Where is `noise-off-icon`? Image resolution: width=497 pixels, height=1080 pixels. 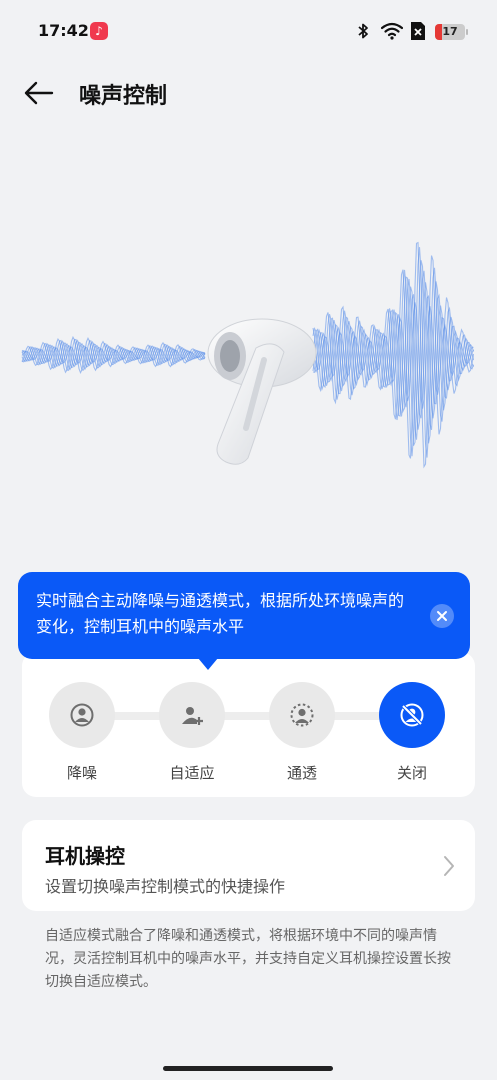 noise-off-icon is located at coordinates (412, 715).